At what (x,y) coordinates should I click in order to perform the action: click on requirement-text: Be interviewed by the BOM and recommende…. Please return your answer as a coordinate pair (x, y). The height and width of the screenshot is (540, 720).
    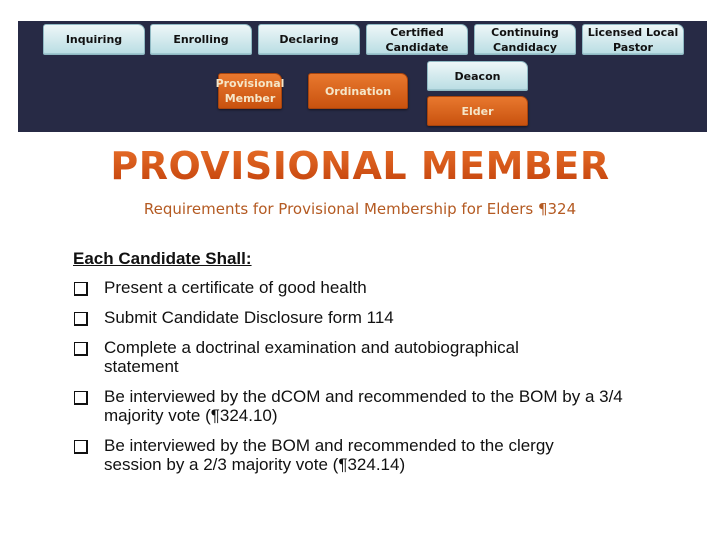
    Looking at the image, I should click on (329, 455).